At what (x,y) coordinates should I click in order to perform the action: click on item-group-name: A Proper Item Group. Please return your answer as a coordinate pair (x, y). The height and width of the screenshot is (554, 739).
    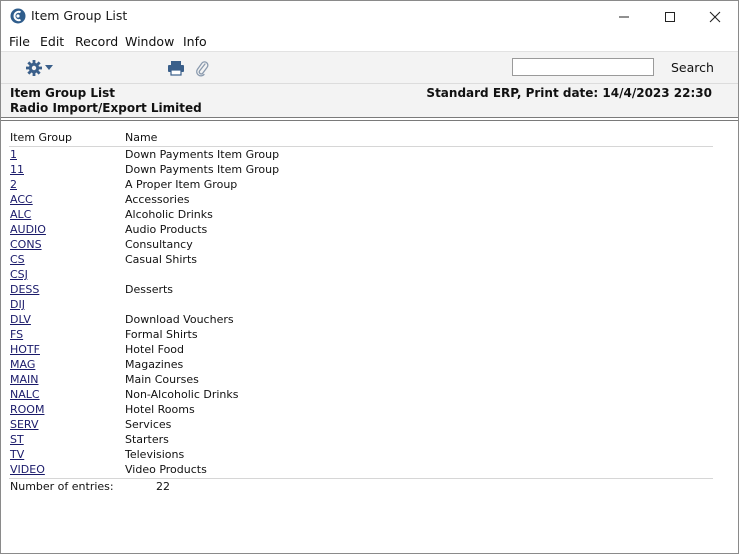
    Looking at the image, I should click on (181, 184).